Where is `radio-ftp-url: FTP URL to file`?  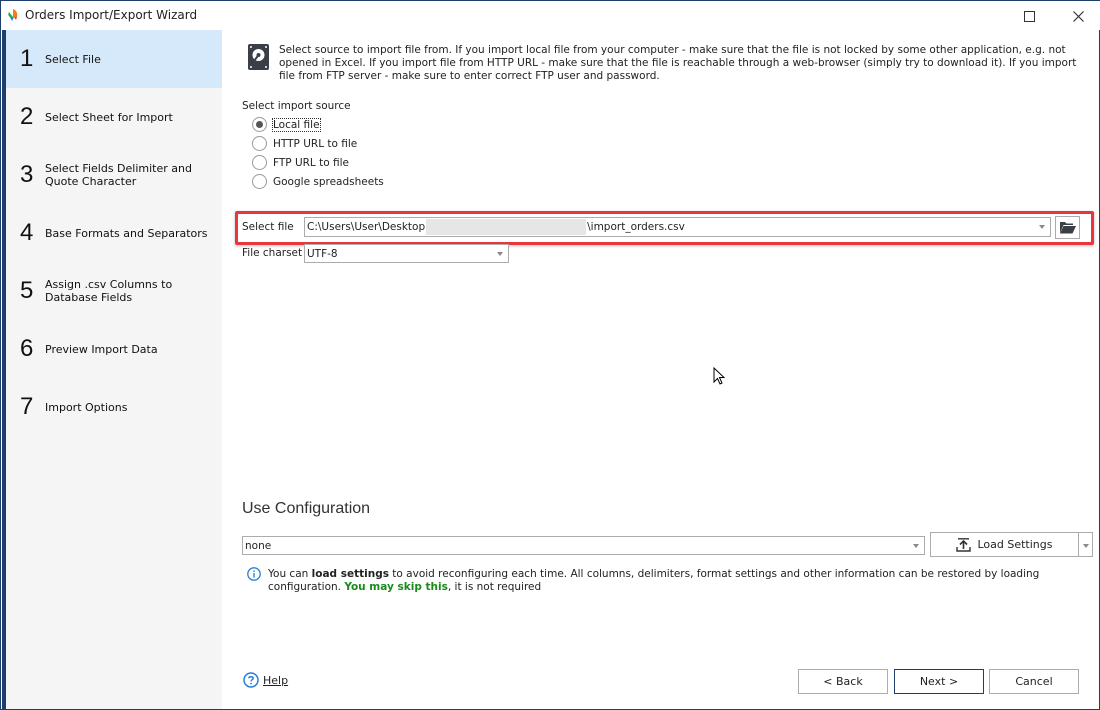
radio-ftp-url: FTP URL to file is located at coordinates (300, 162).